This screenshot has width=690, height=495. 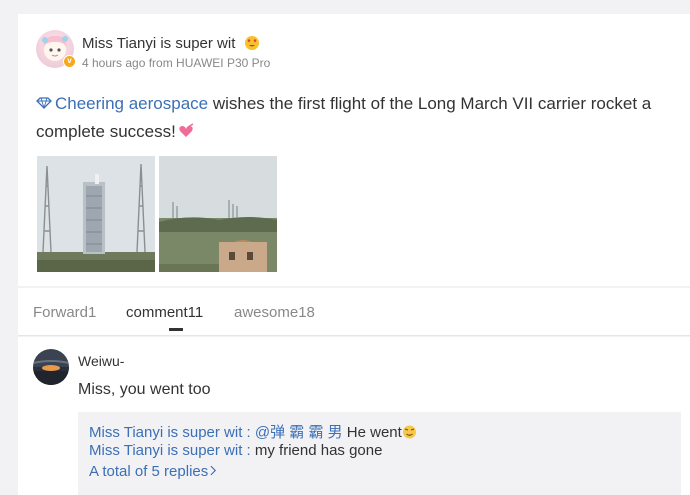 What do you see at coordinates (144, 389) in the screenshot?
I see `comment-text: Miss, you went too` at bounding box center [144, 389].